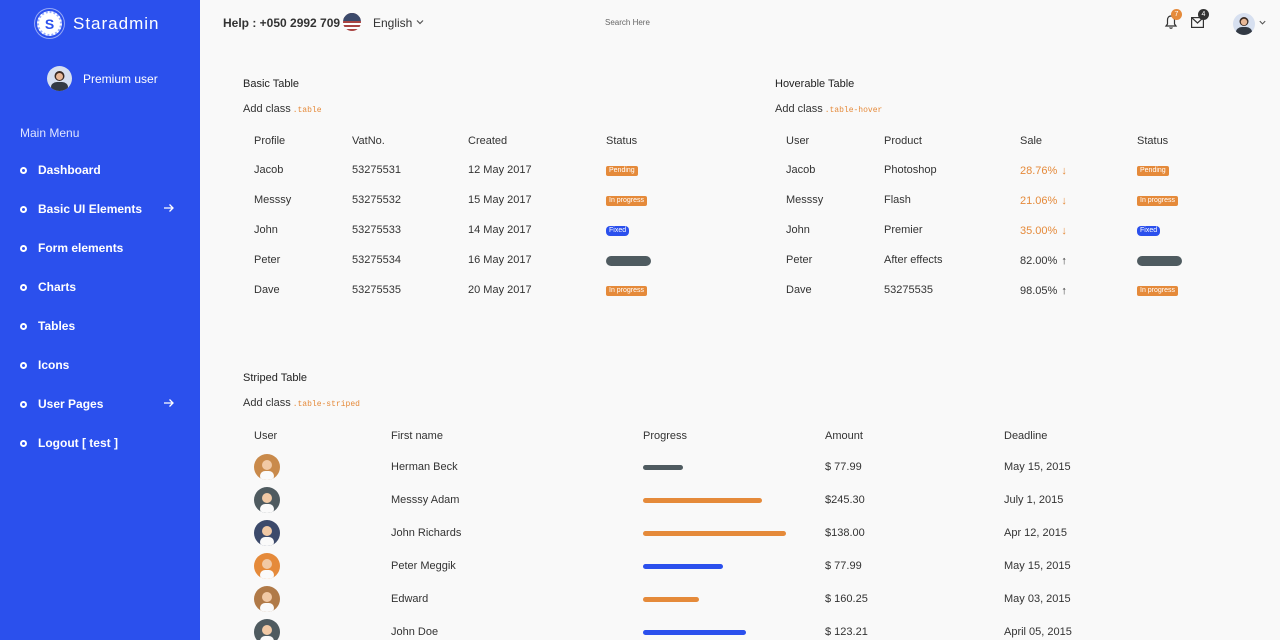  Describe the element at coordinates (275, 378) in the screenshot. I see `striped-table-title: Striped Table` at that location.